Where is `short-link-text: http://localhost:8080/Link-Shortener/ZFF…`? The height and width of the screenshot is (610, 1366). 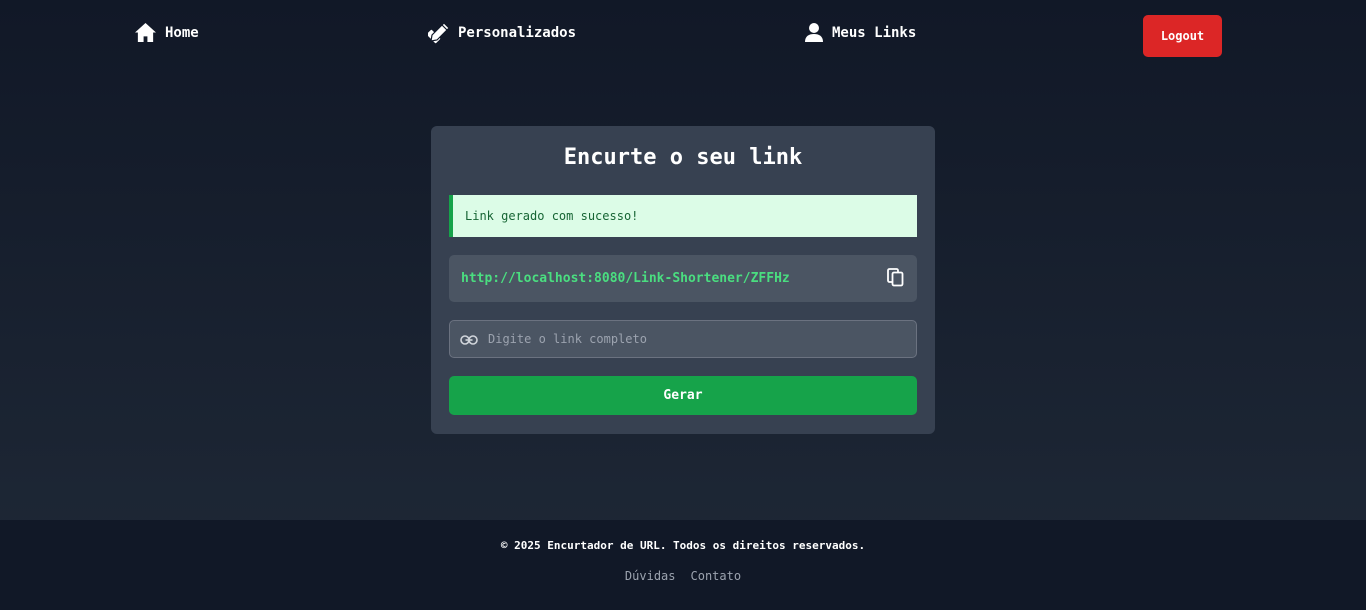 short-link-text: http://localhost:8080/Link-Shortener/ZFF… is located at coordinates (625, 278).